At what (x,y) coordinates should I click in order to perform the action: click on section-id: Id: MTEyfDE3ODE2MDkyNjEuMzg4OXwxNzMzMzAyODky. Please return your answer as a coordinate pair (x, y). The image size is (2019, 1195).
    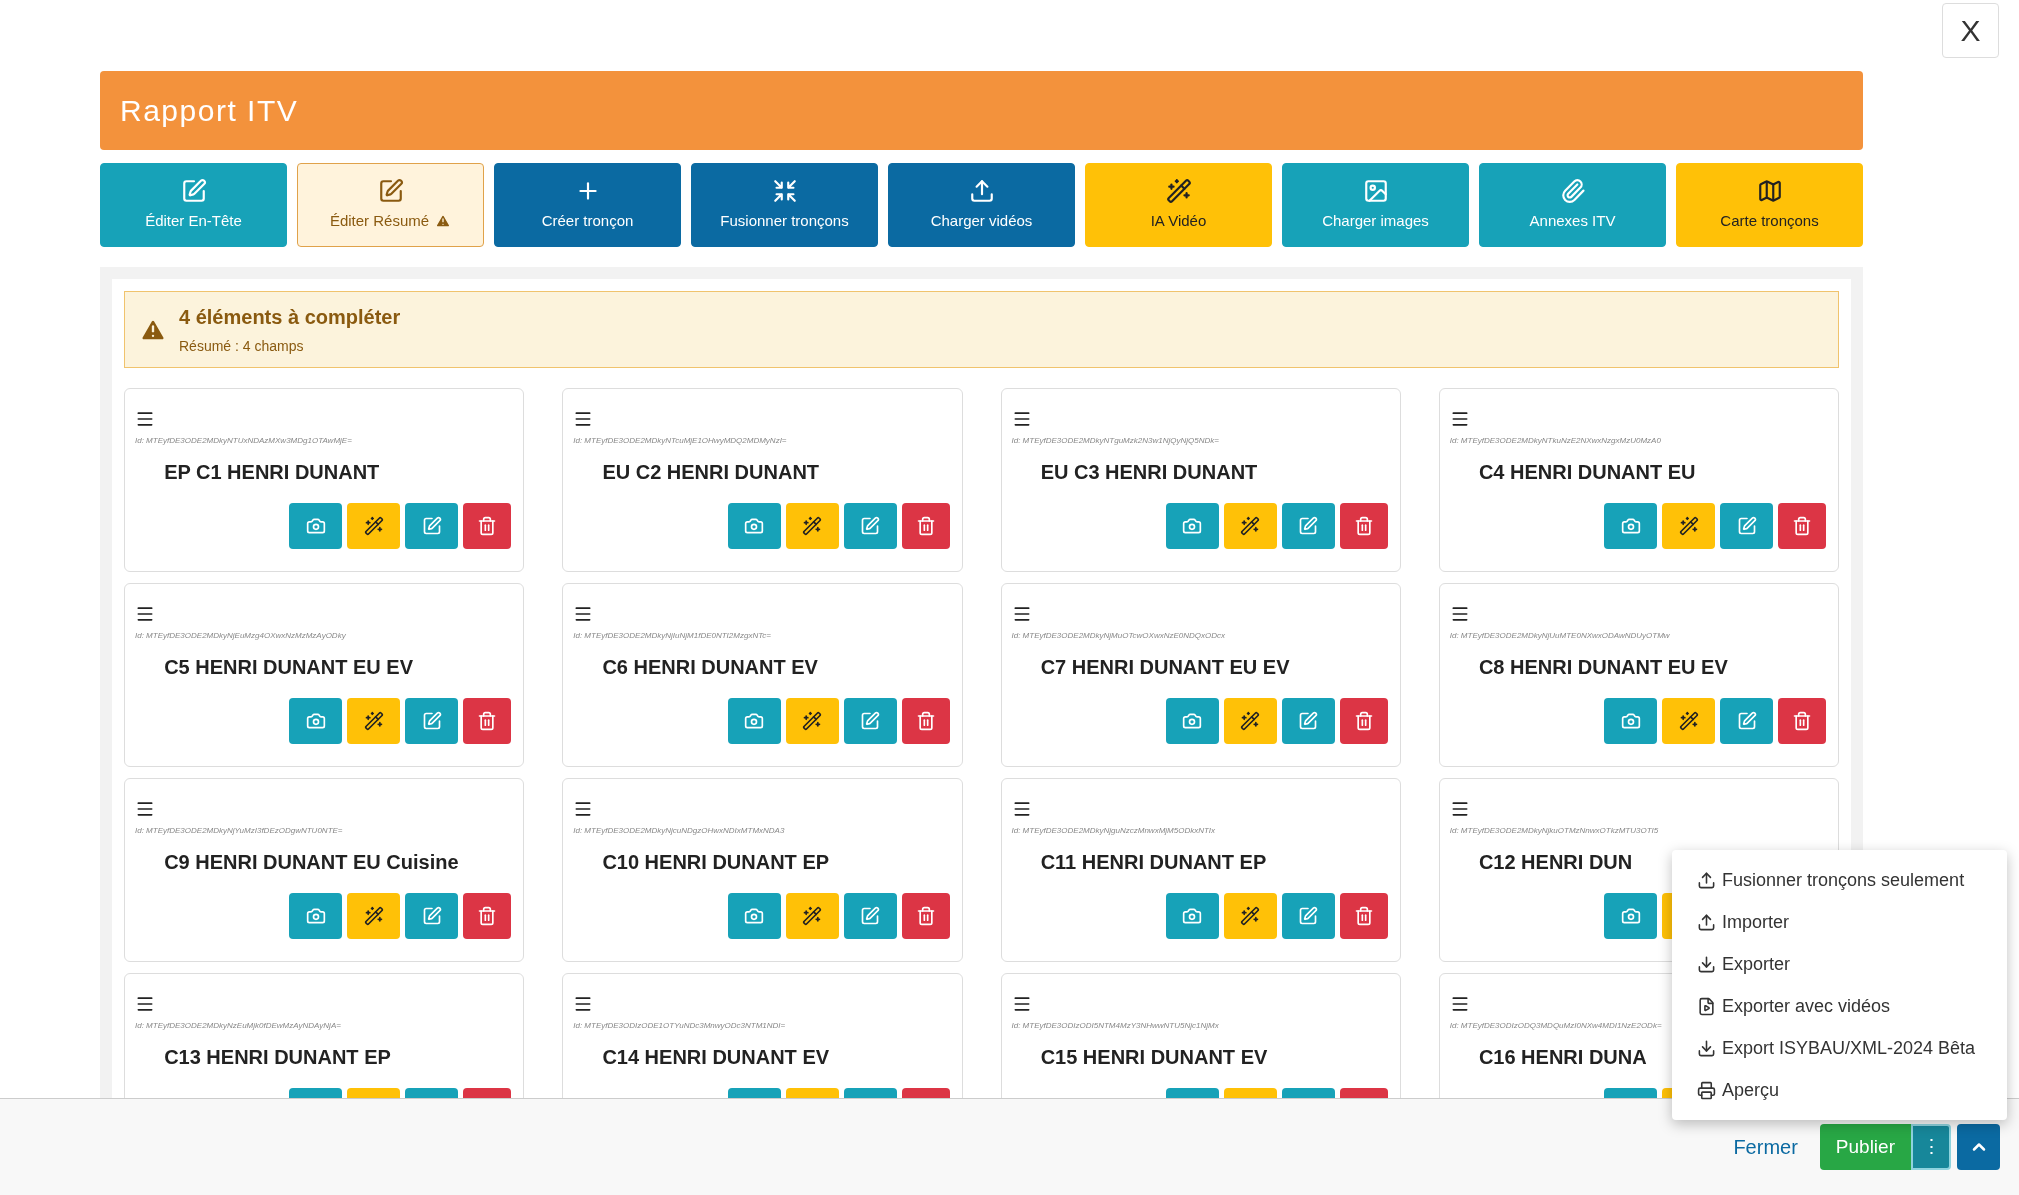
    Looking at the image, I should click on (241, 636).